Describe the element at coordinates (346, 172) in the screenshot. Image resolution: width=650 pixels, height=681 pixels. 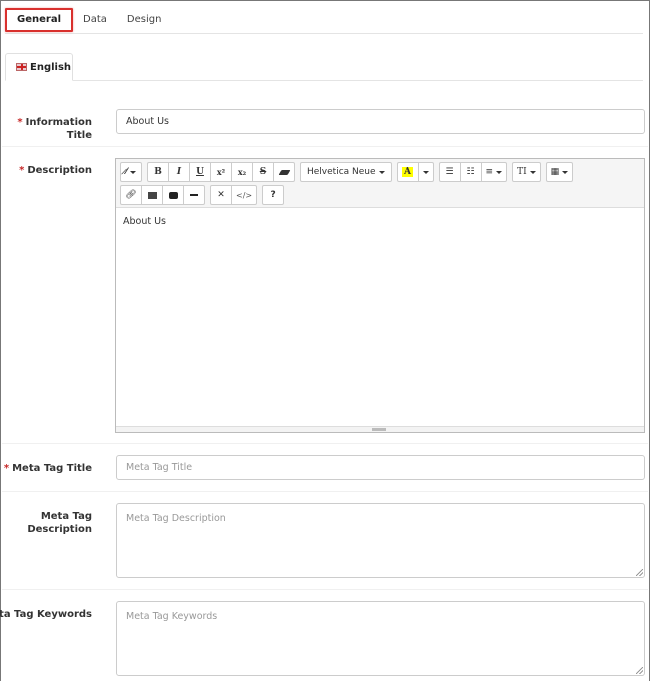
I see `font-name-dropdown: Helvetica Neue` at that location.